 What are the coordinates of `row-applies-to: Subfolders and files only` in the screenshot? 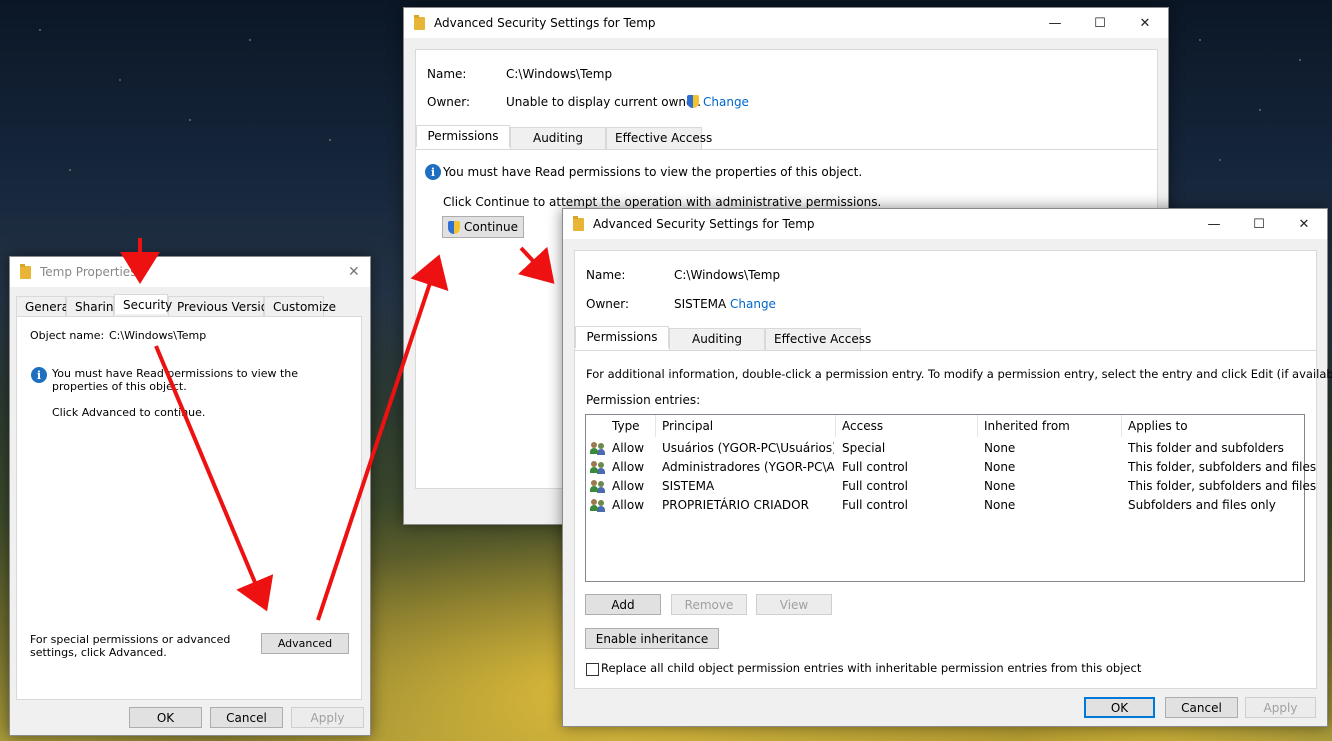 It's located at (1202, 505).